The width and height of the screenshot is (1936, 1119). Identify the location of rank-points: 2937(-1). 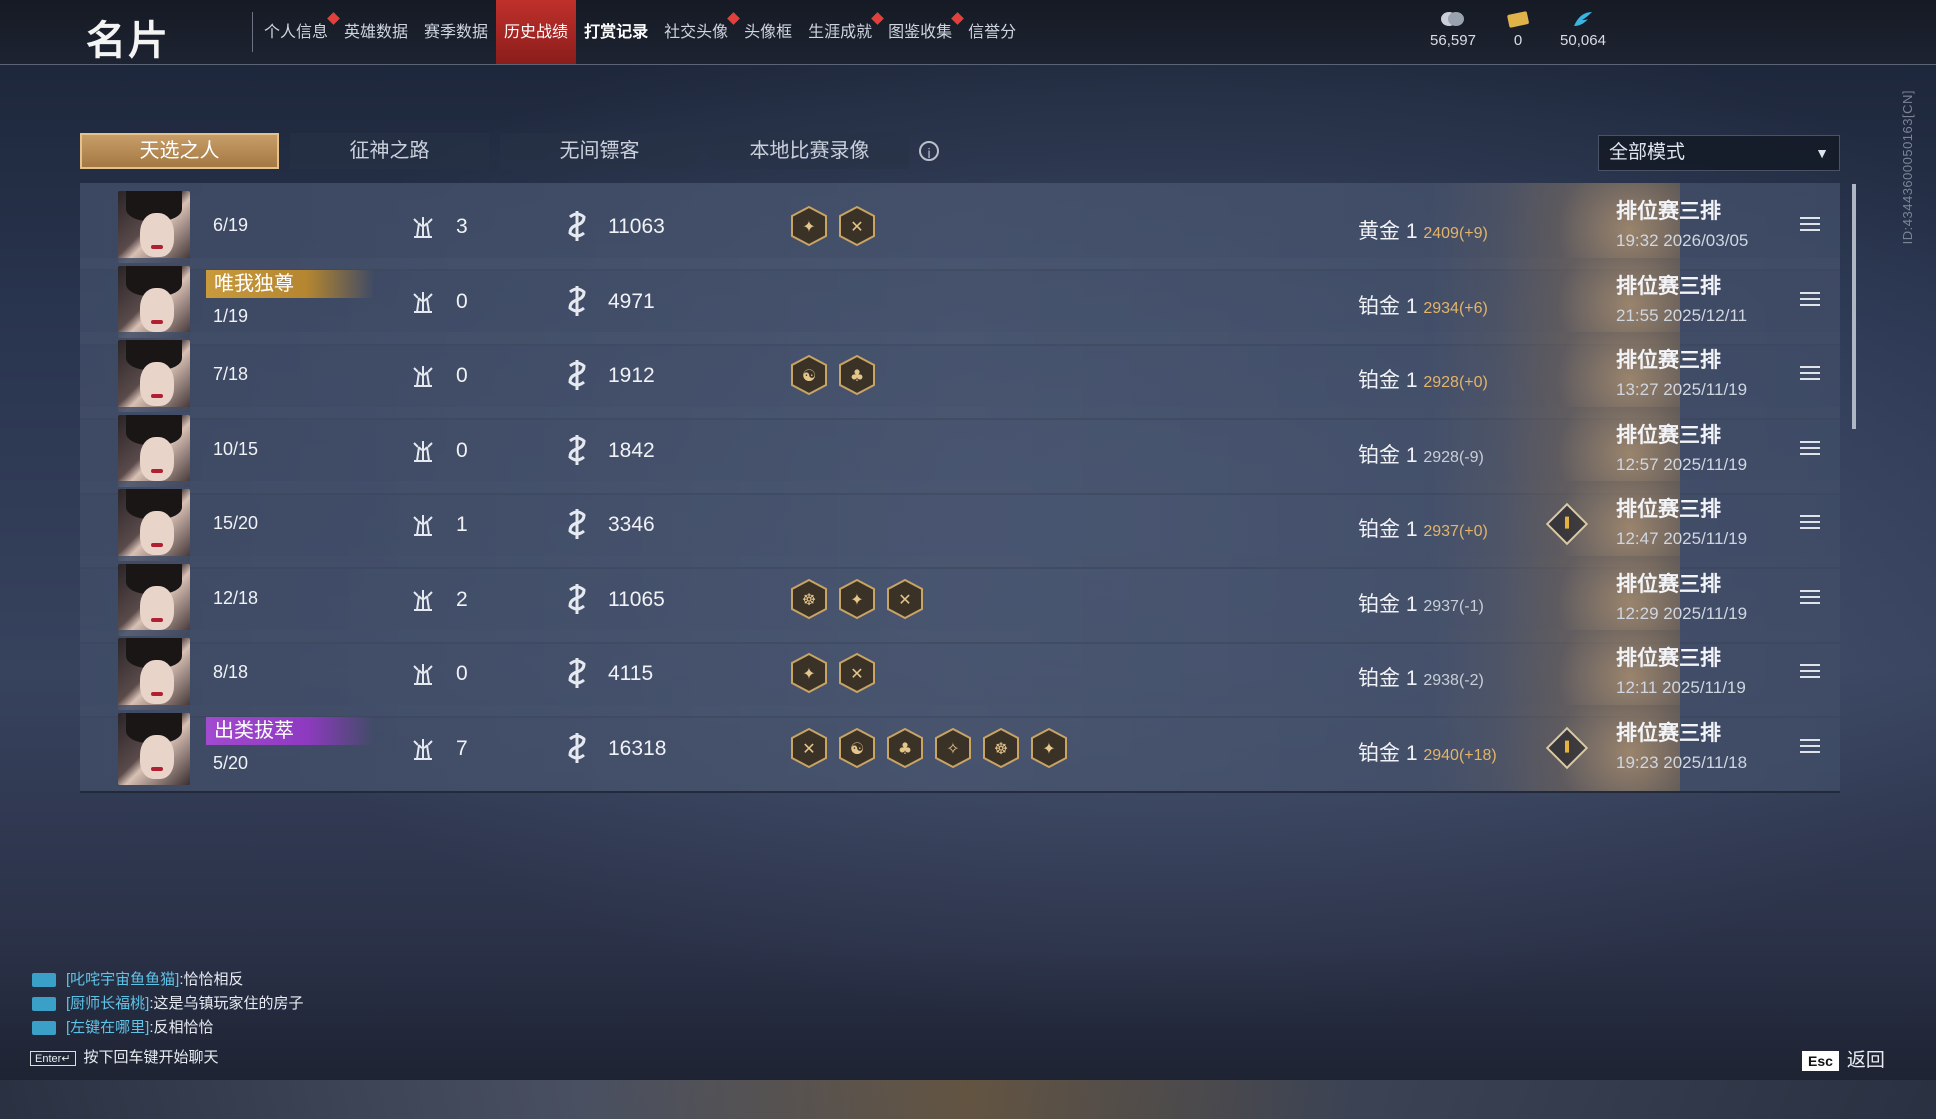
(1453, 606).